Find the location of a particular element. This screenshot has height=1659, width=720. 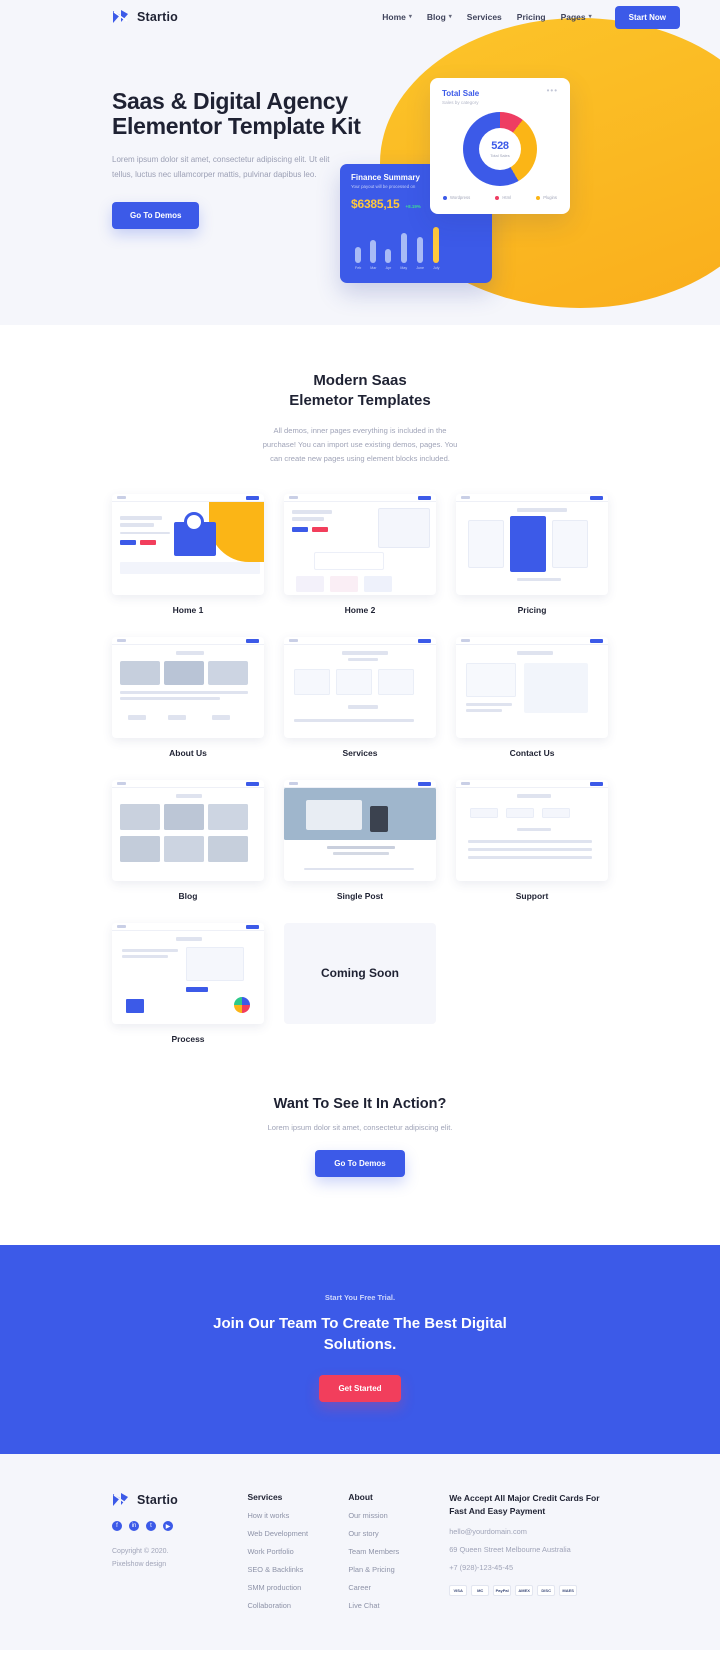

demo-card: Home 1 is located at coordinates (188, 554).